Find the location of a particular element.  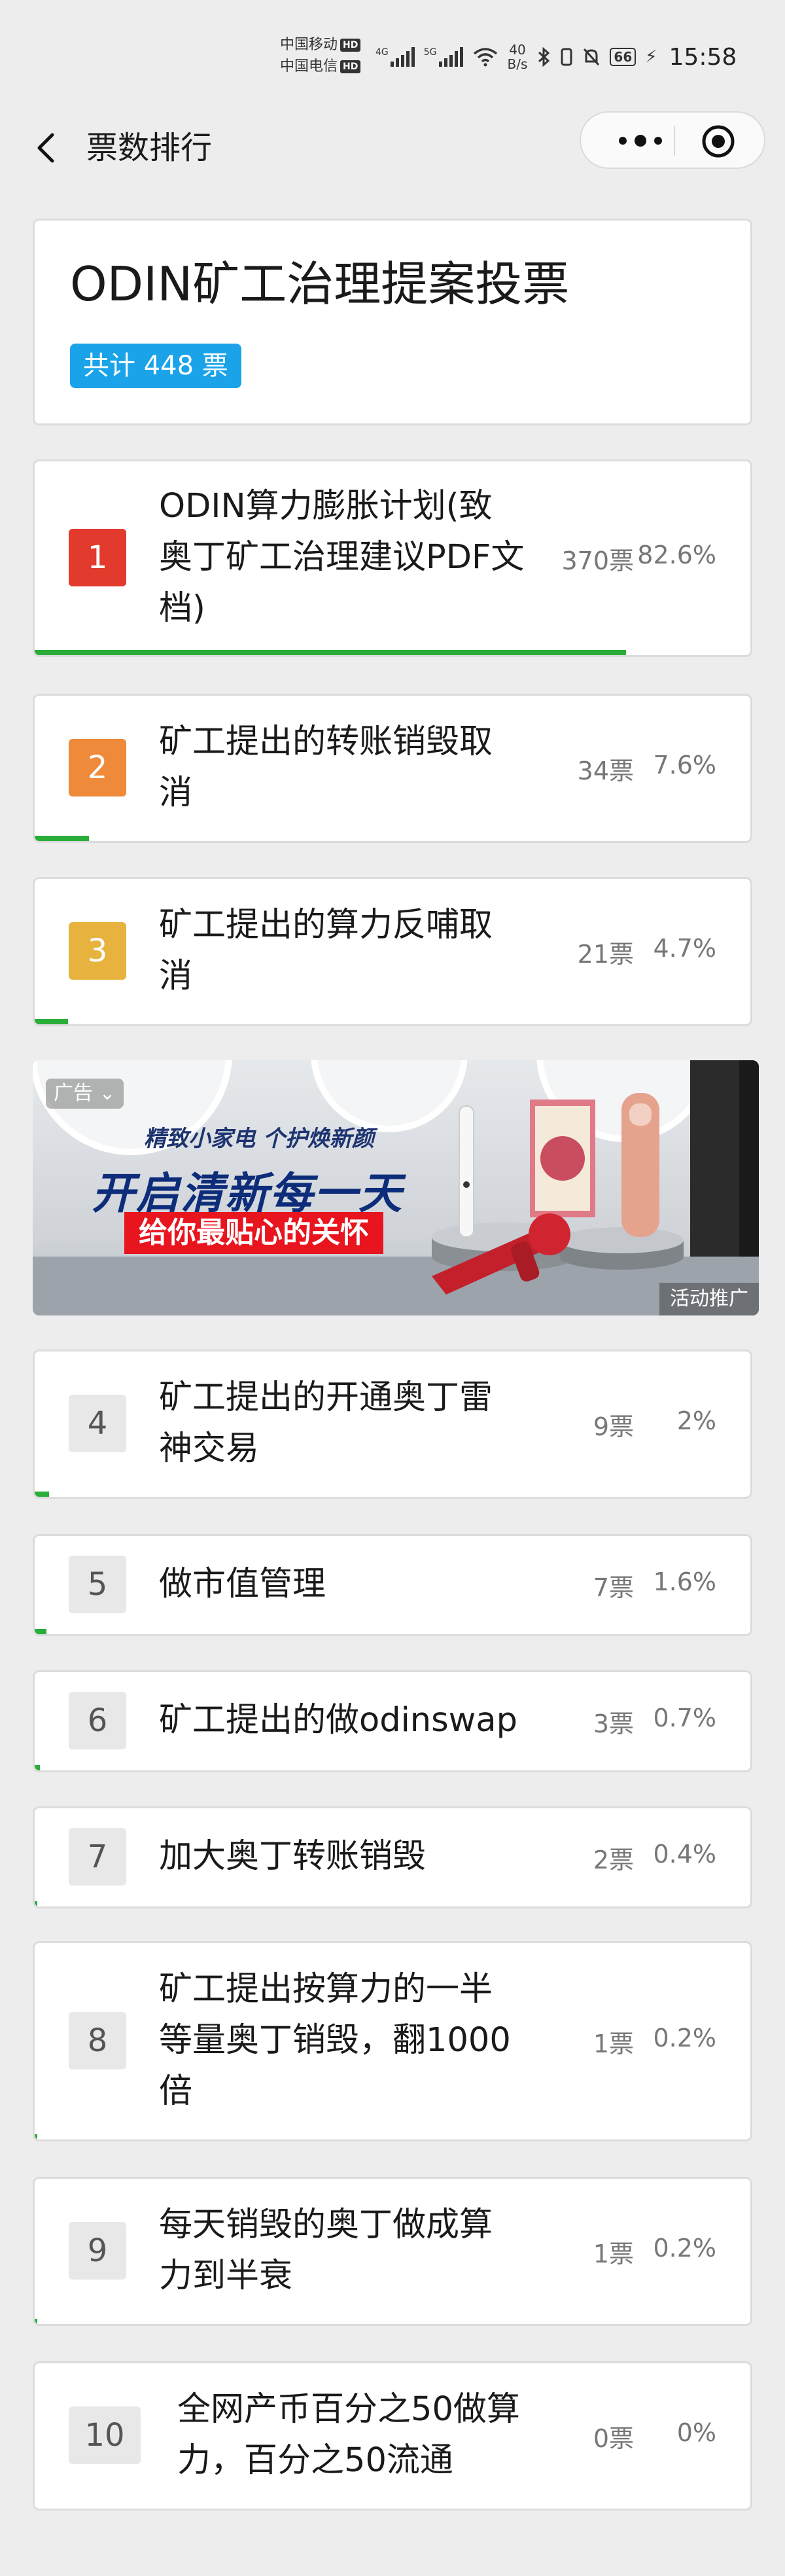

status-bar: 中国移动 HD 中国电信 HD 4G 5G 40 B/s 66 ⚡ 15:58 is located at coordinates (392, 55).